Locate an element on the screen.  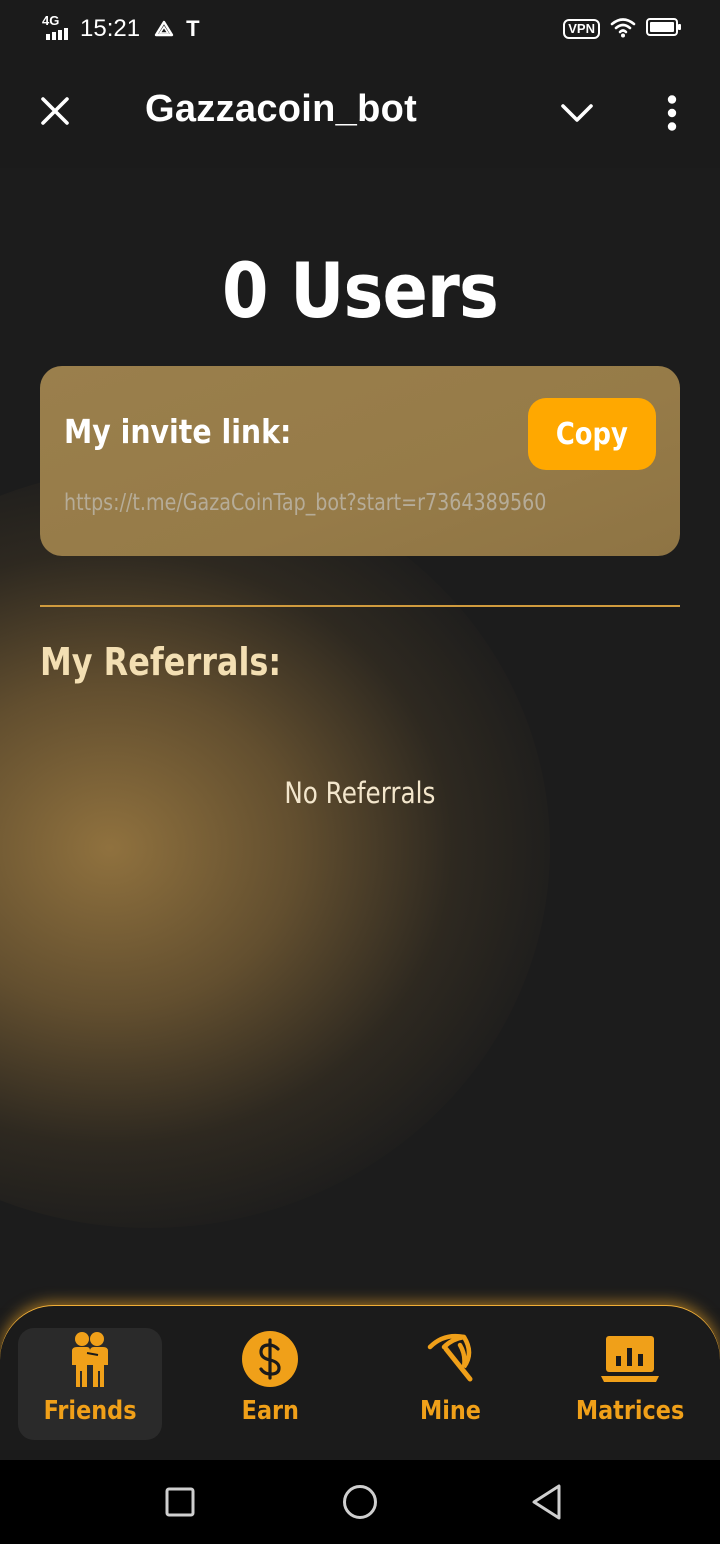
nav-matrices: Matrices is located at coordinates (630, 1384).